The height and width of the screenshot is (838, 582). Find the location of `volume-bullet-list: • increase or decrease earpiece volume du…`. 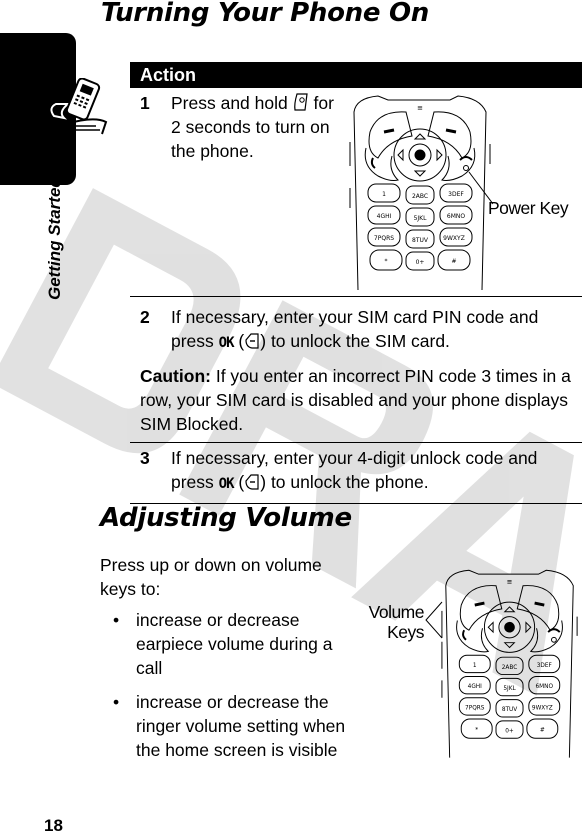

volume-bullet-list: • increase or decrease earpiece volume du… is located at coordinates (230, 690).